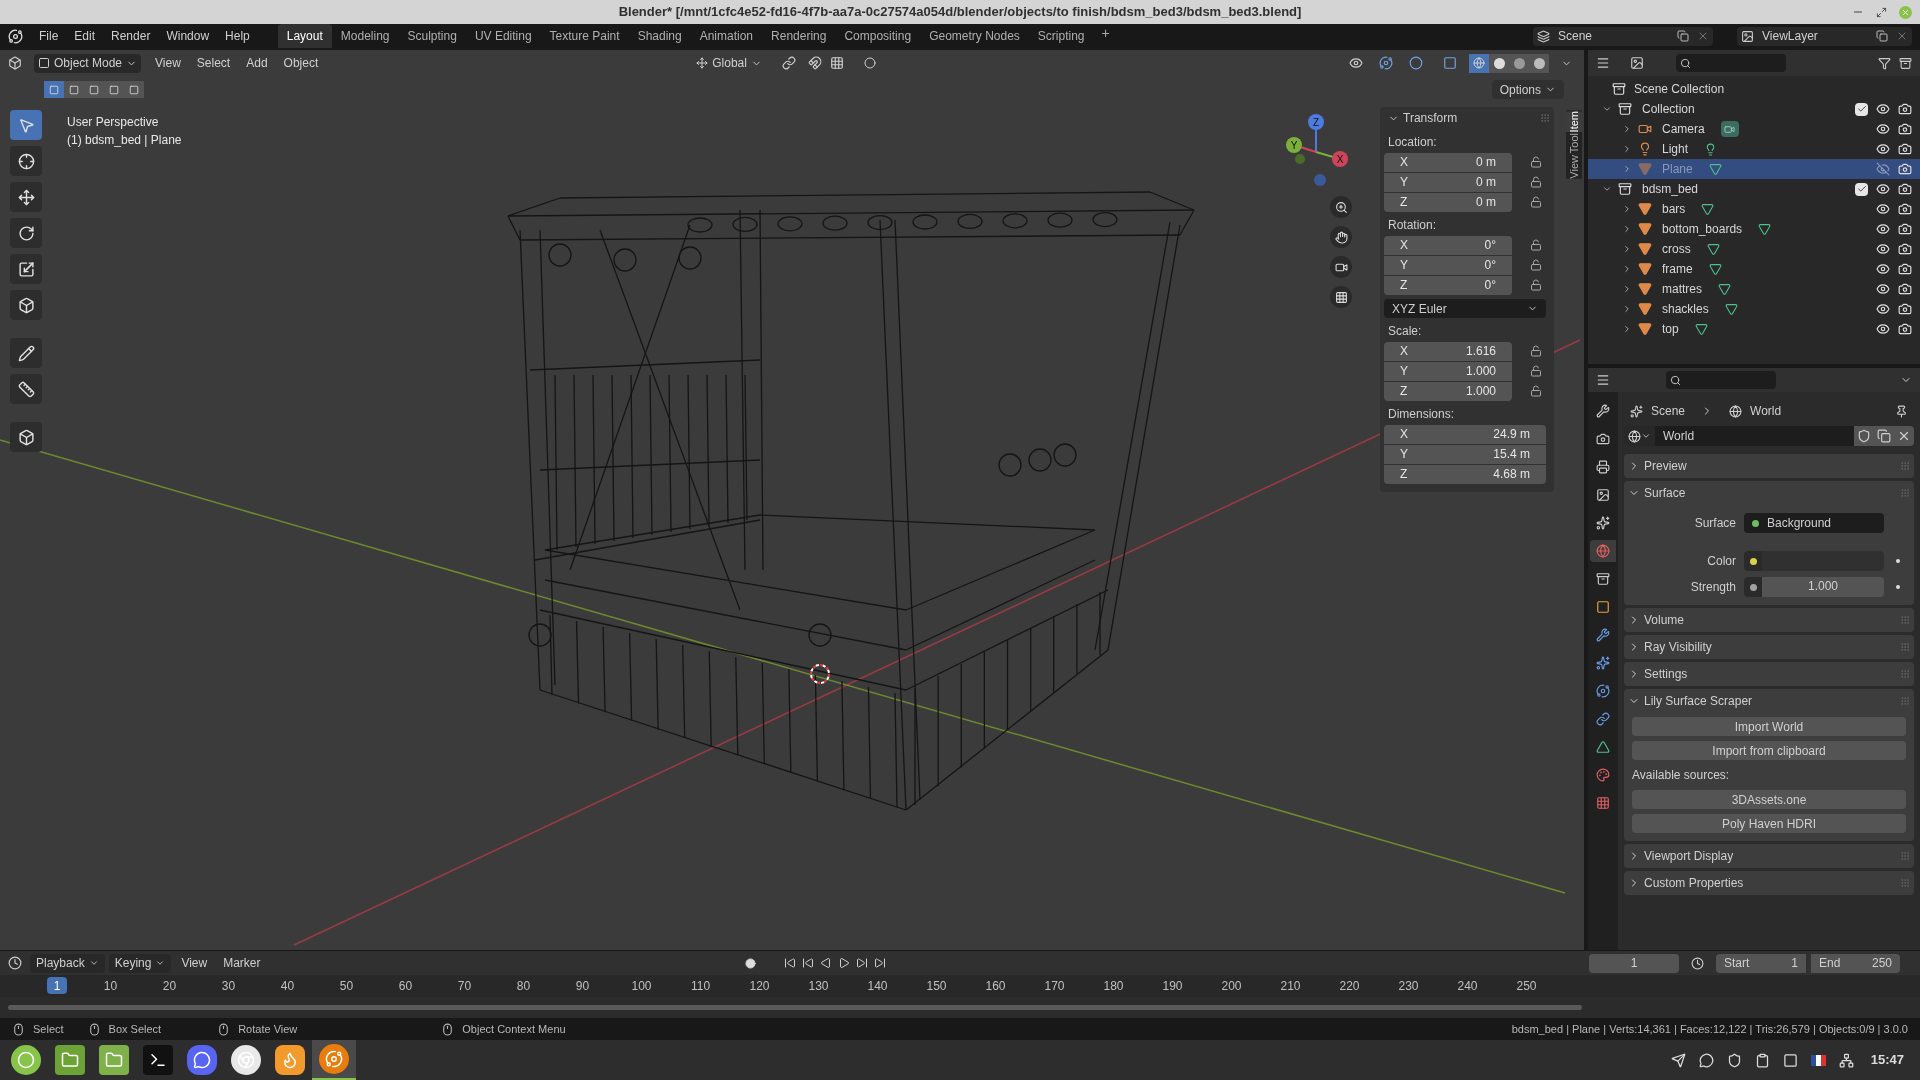 This screenshot has height=1080, width=1920. What do you see at coordinates (49, 36) in the screenshot?
I see `menu-item: File` at bounding box center [49, 36].